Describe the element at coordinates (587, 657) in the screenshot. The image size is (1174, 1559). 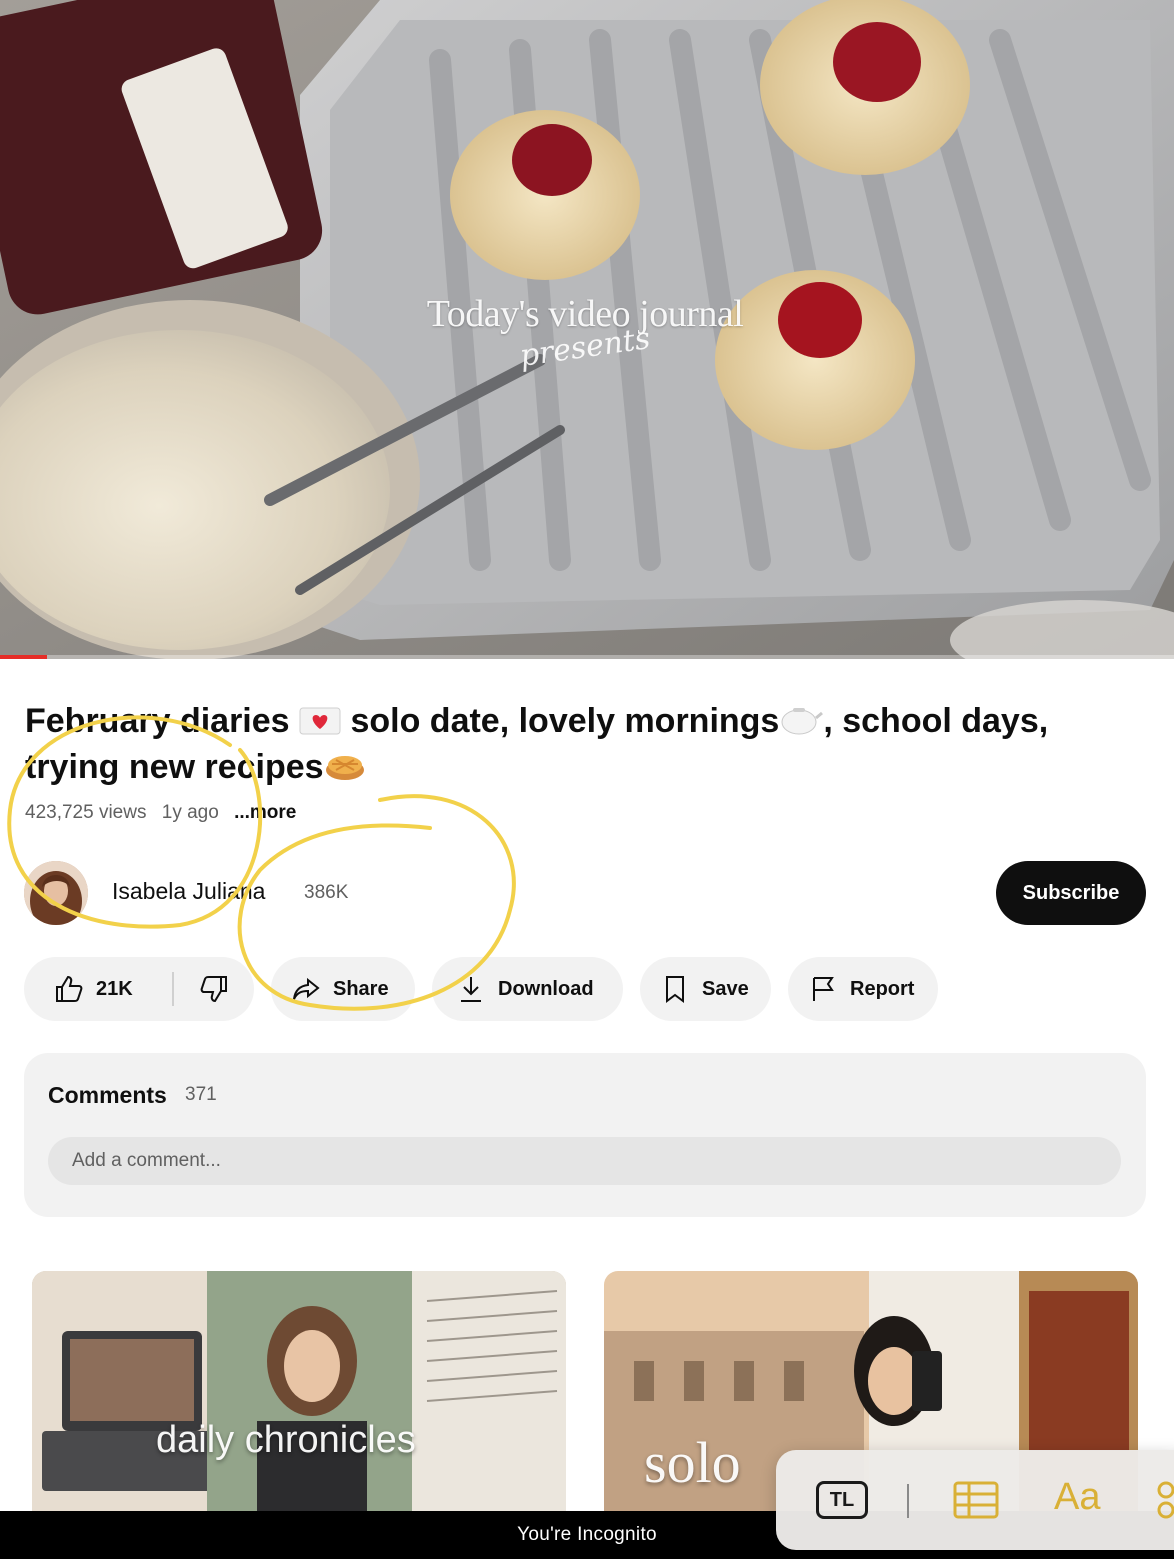
I see `video-progress-bar` at that location.